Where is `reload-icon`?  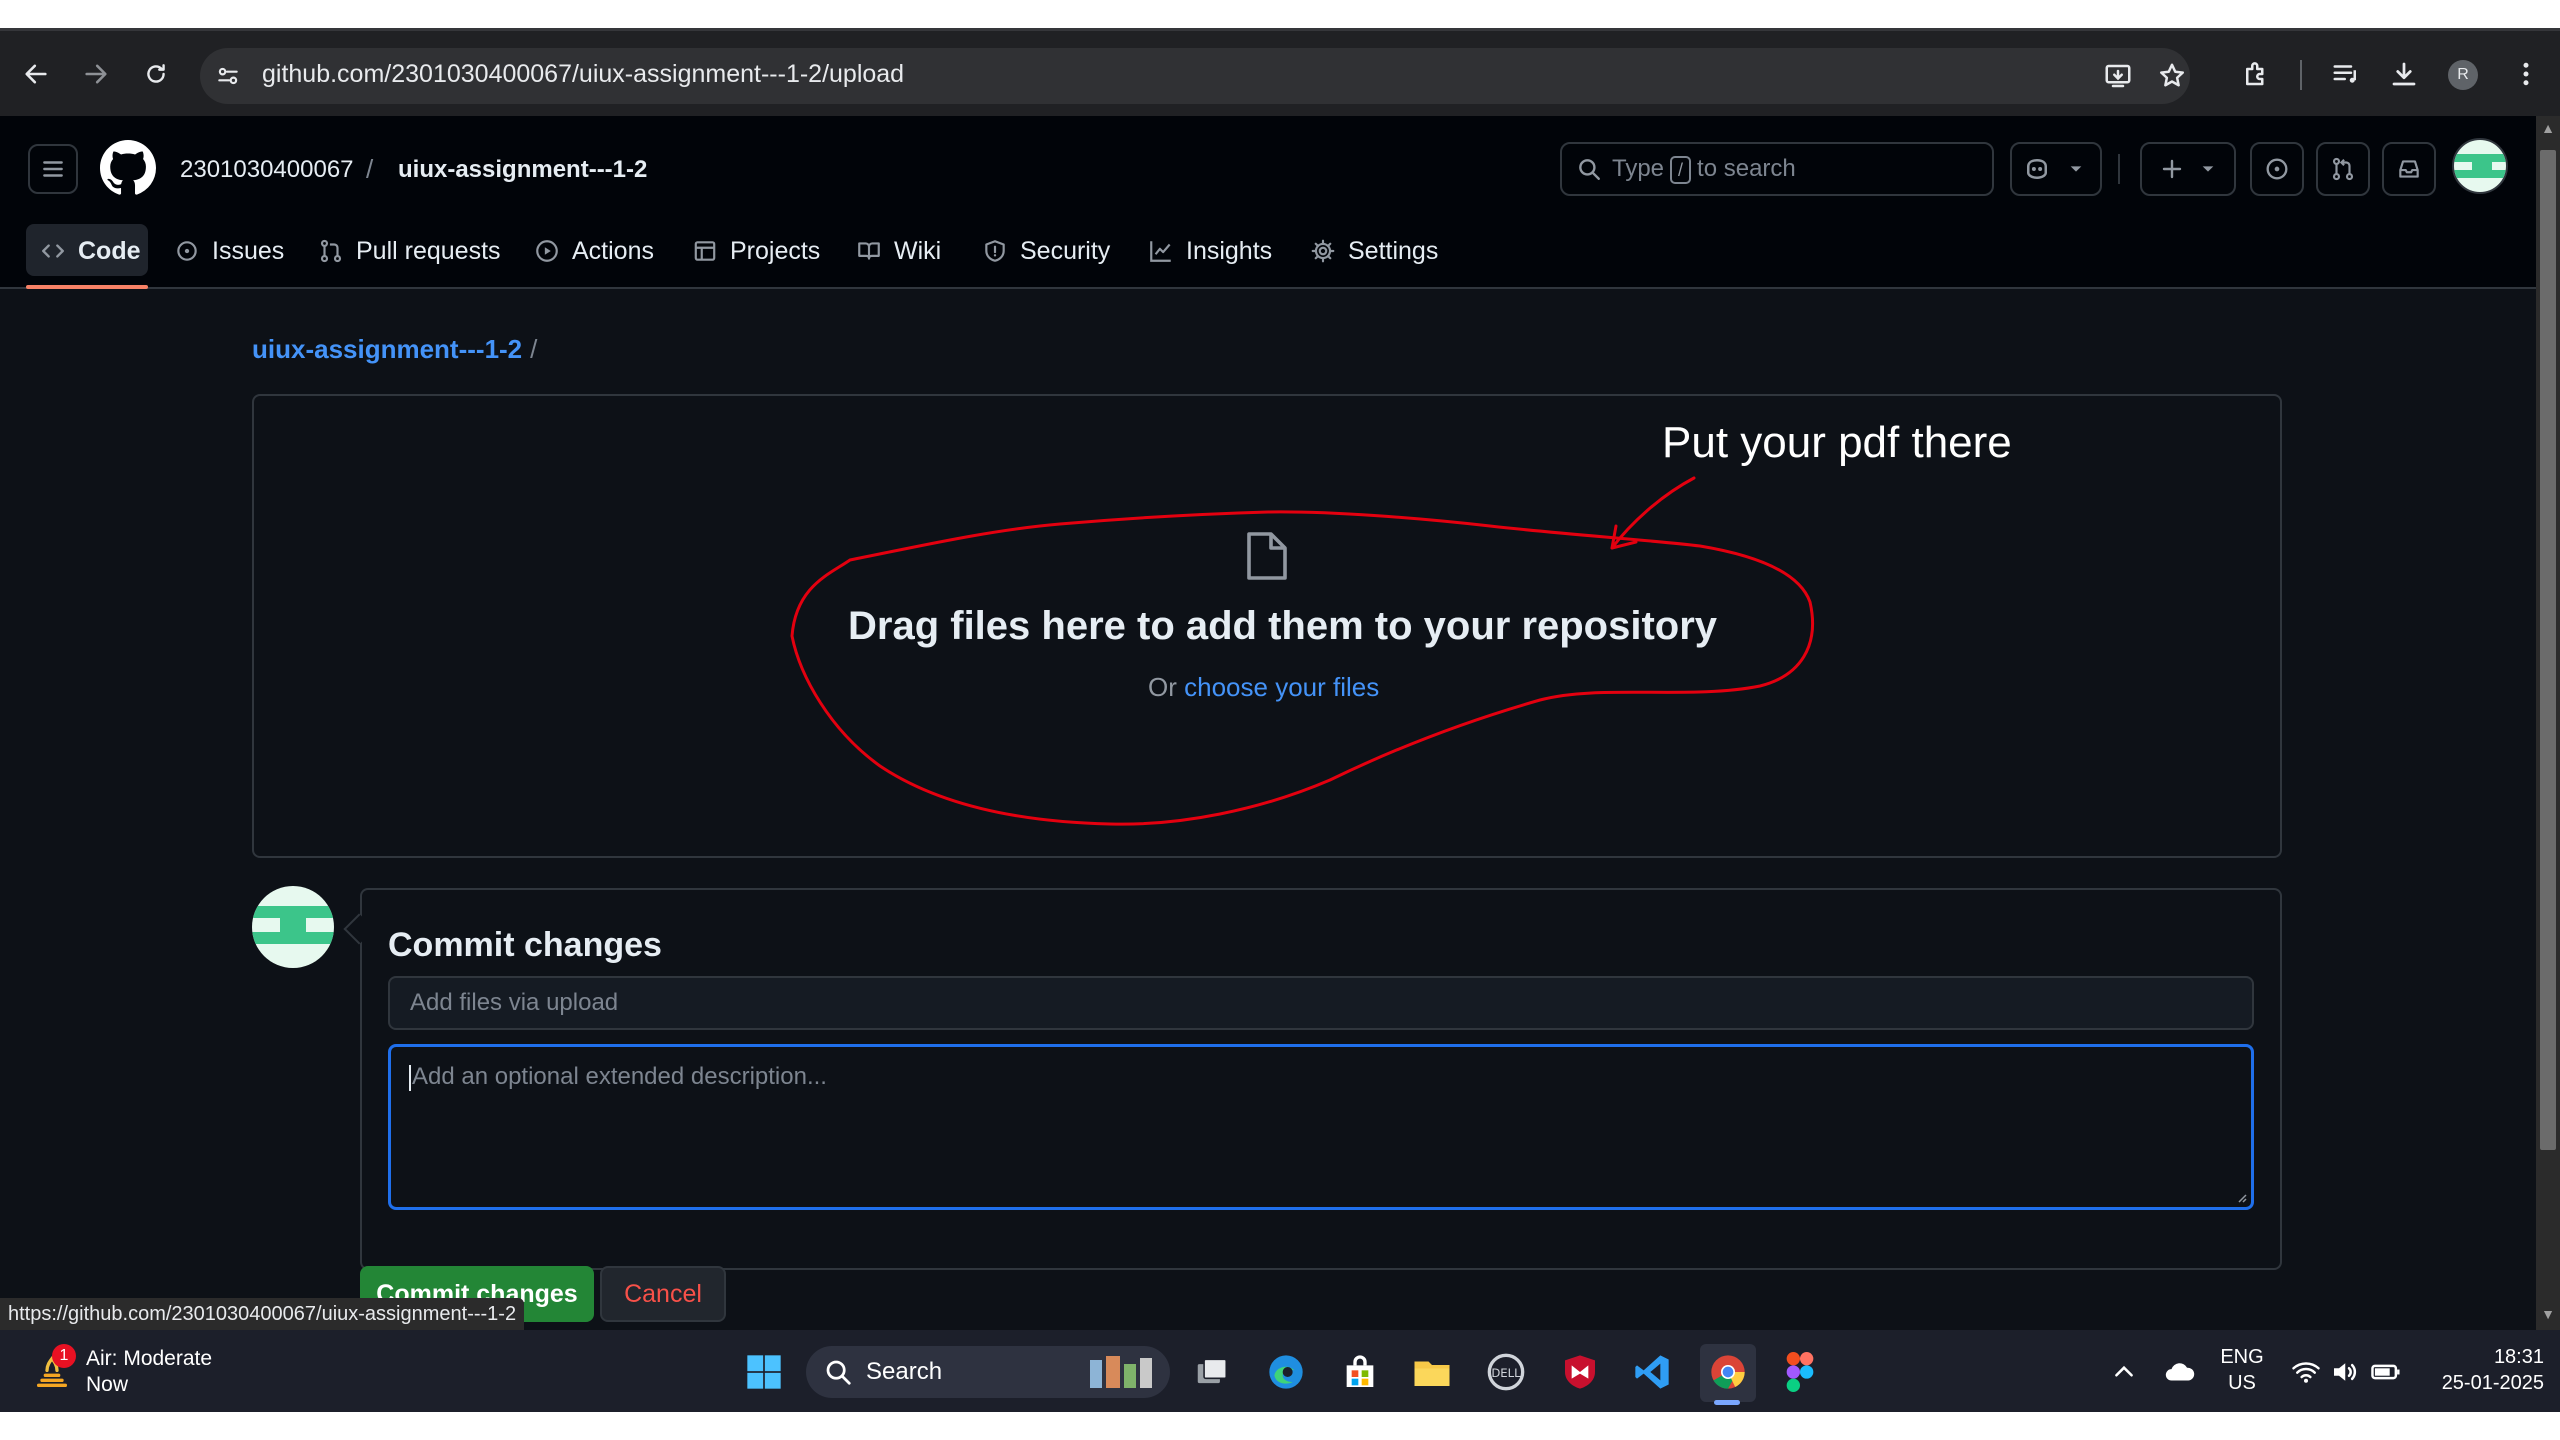
reload-icon is located at coordinates (156, 73).